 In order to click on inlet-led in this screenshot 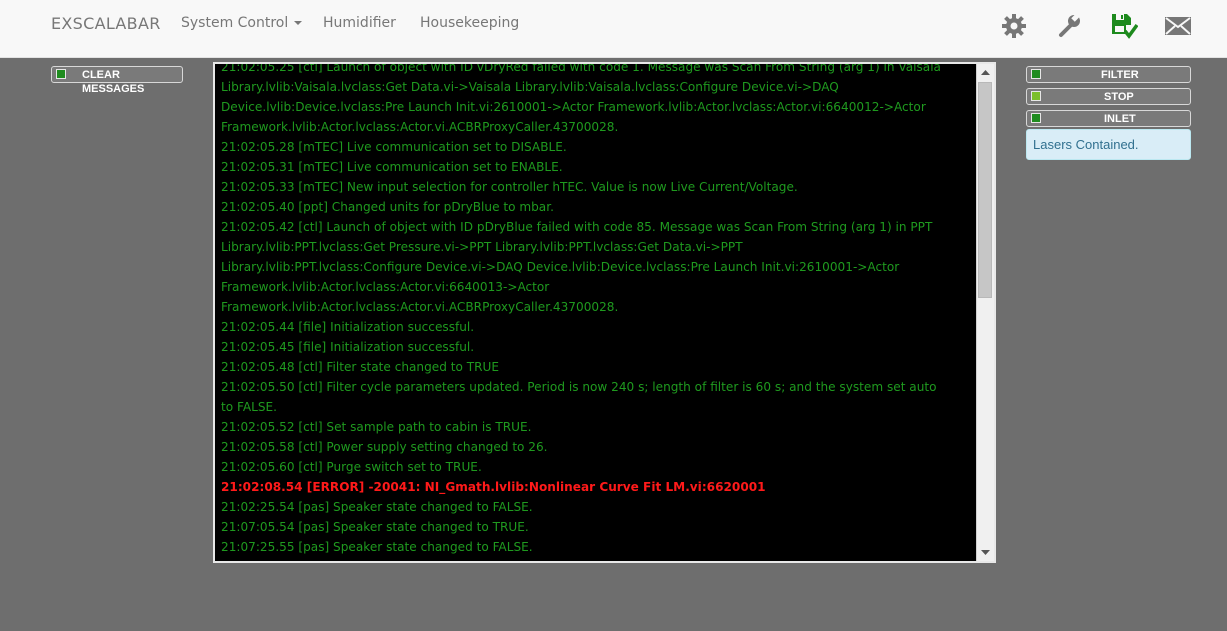, I will do `click(1036, 118)`.